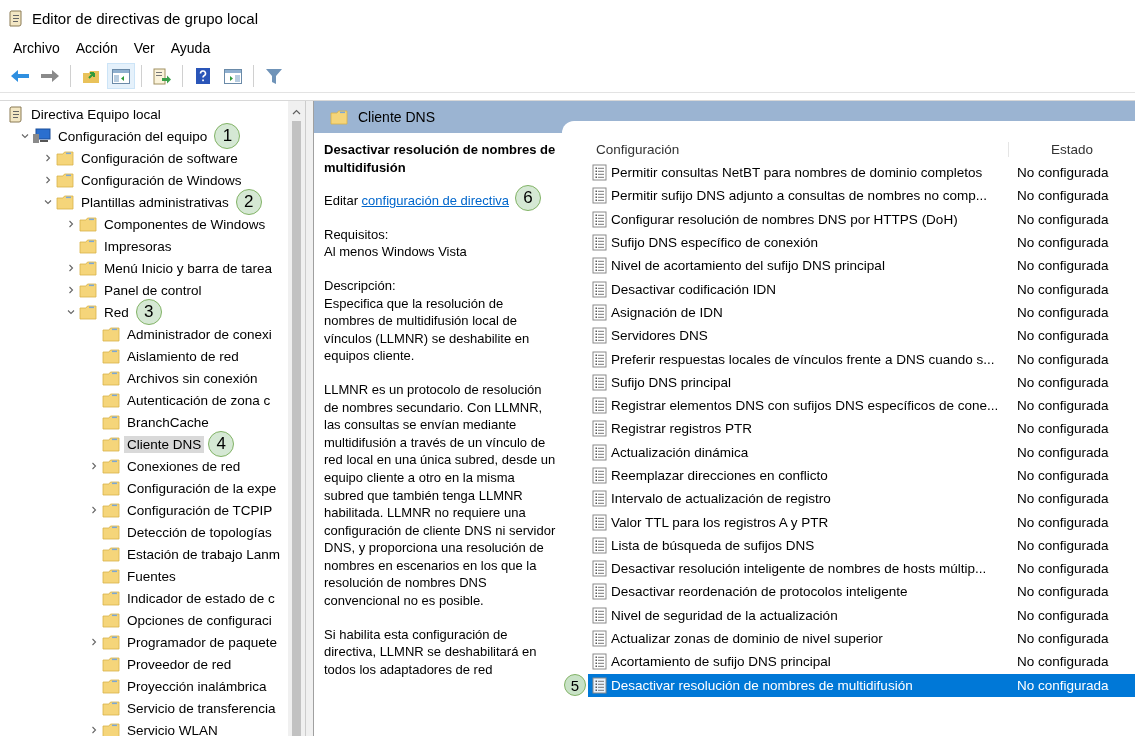  I want to click on scroll-up-icon, so click(296, 112).